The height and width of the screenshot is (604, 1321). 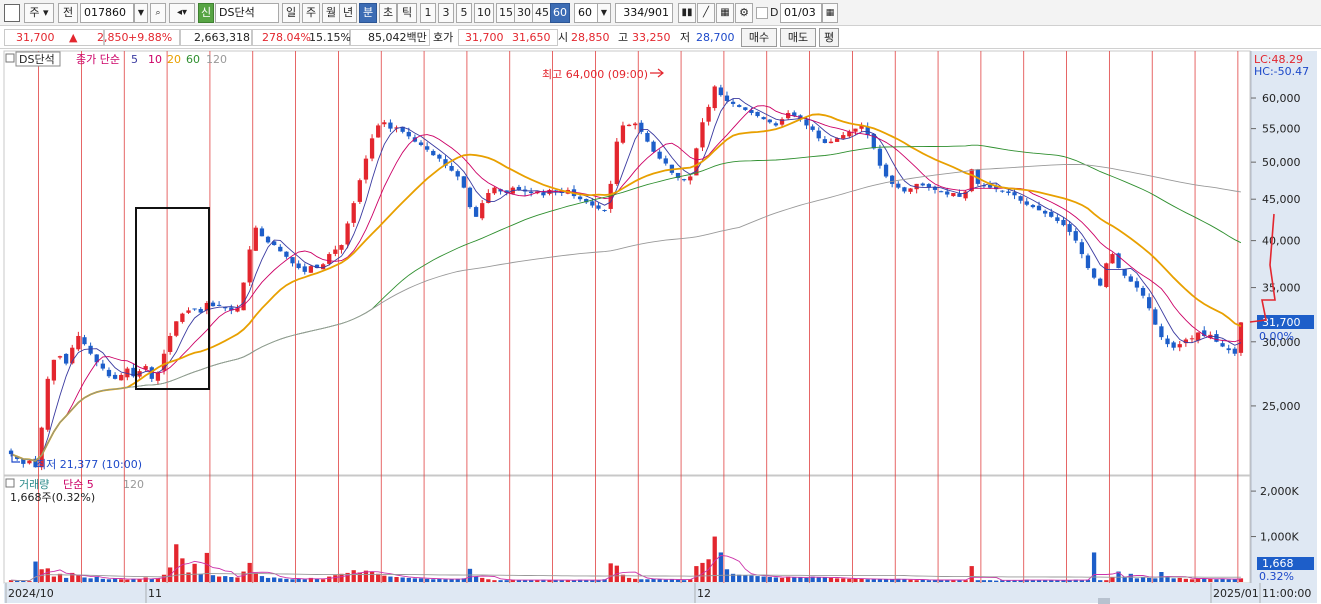 What do you see at coordinates (715, 37) in the screenshot?
I see `low-price: 28,700` at bounding box center [715, 37].